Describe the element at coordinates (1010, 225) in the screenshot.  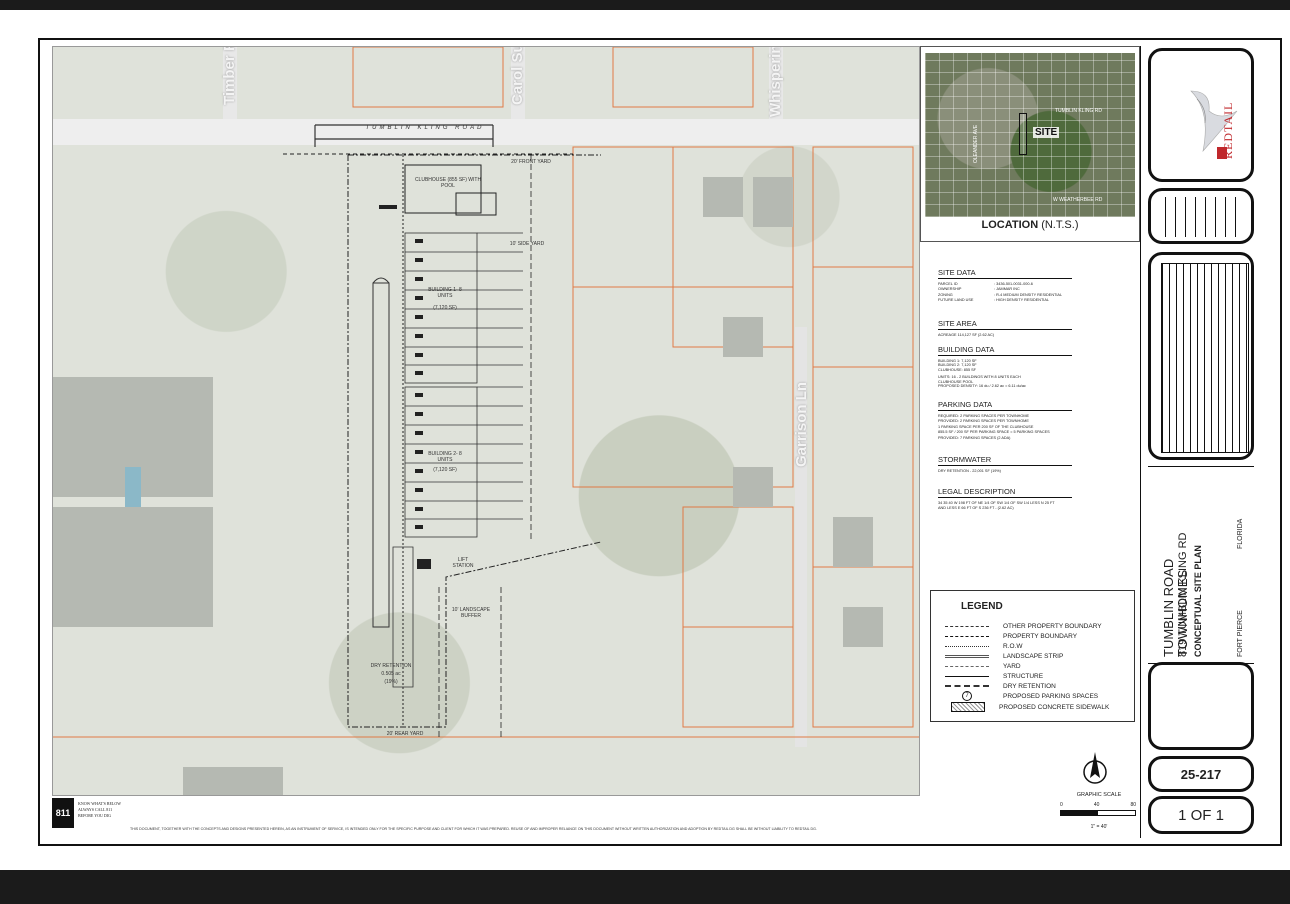
I see `location-title: LOCATION` at that location.